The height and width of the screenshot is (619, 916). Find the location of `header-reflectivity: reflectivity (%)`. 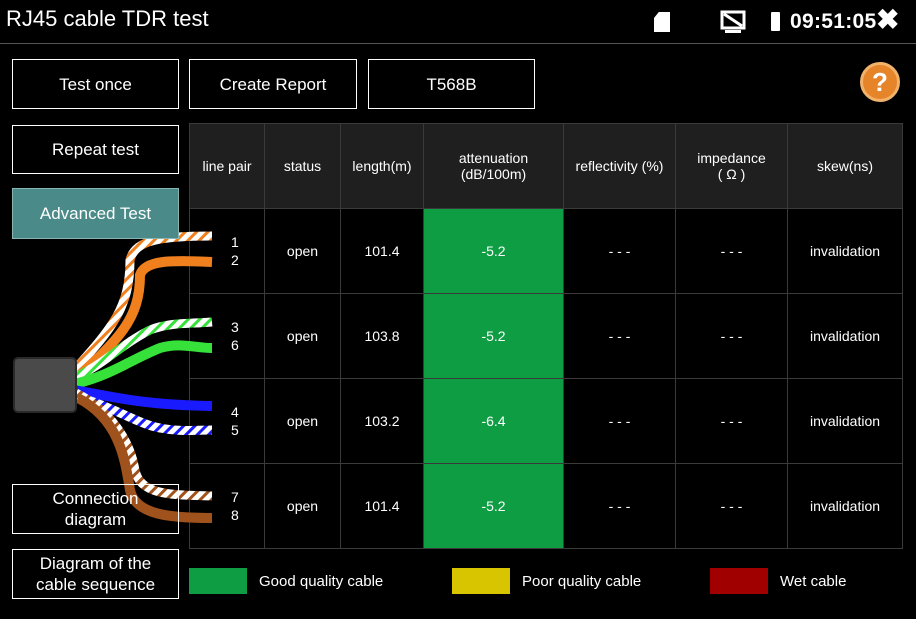

header-reflectivity: reflectivity (%) is located at coordinates (619, 166).